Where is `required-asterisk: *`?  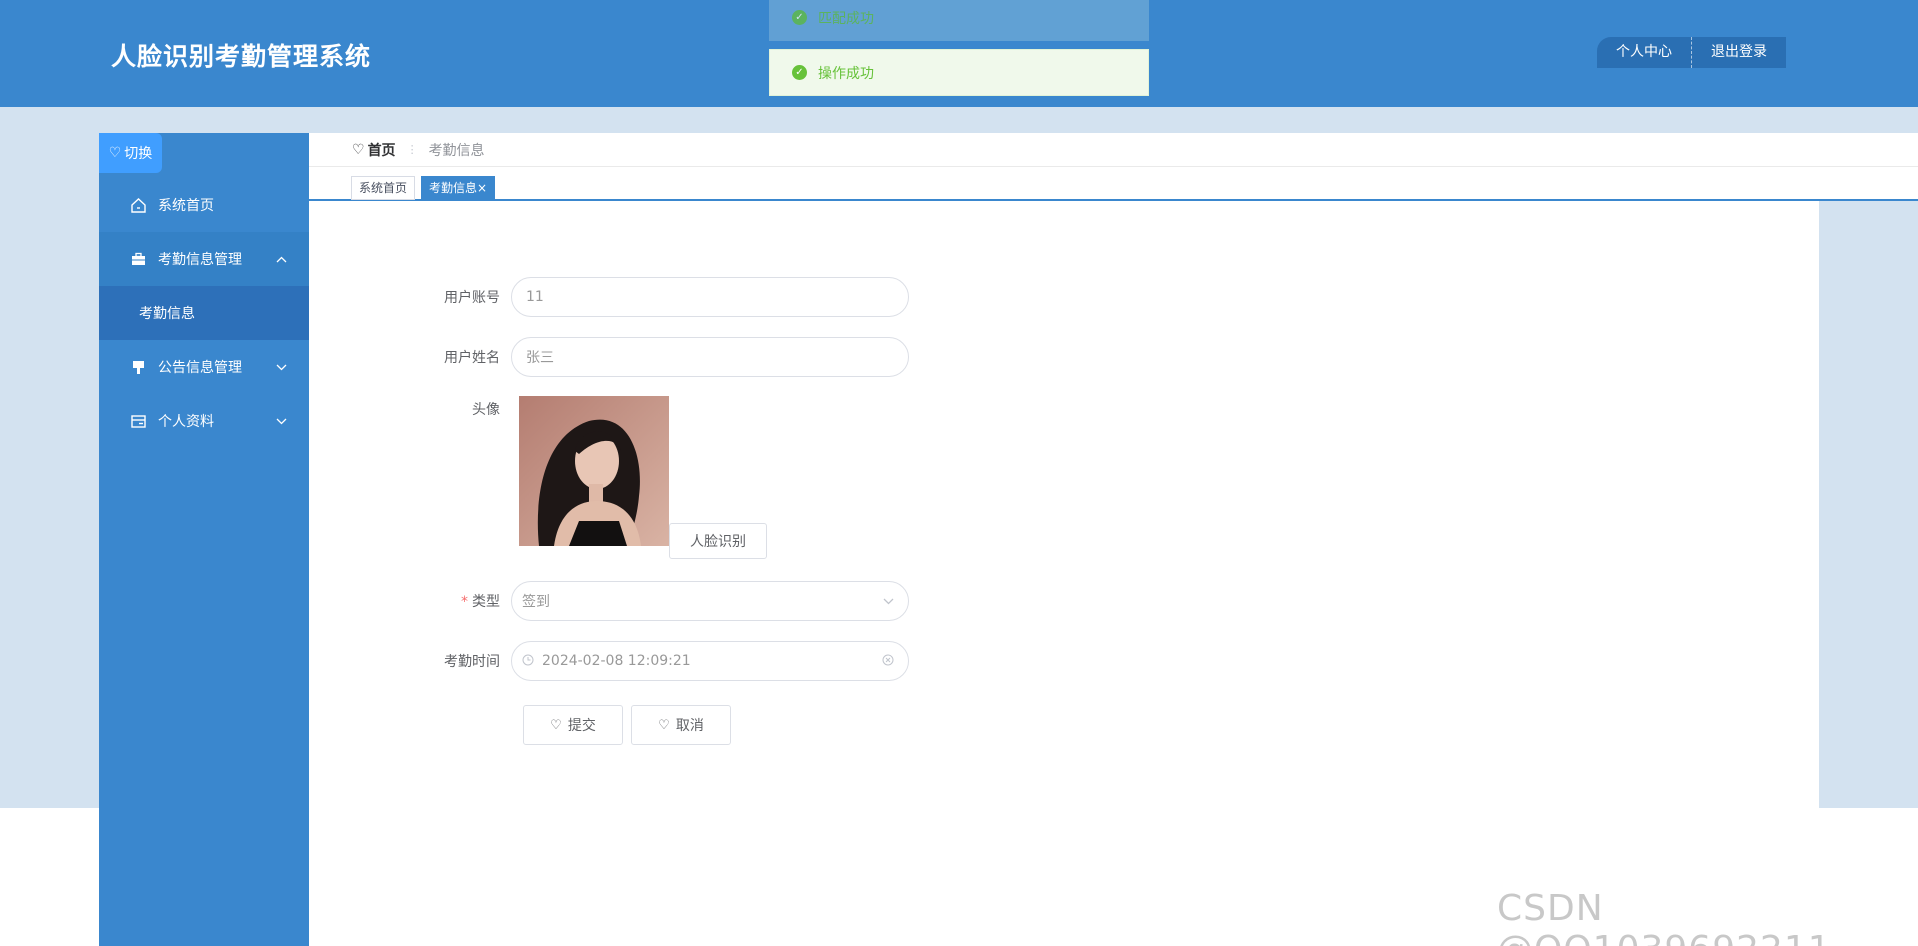 required-asterisk: * is located at coordinates (464, 602).